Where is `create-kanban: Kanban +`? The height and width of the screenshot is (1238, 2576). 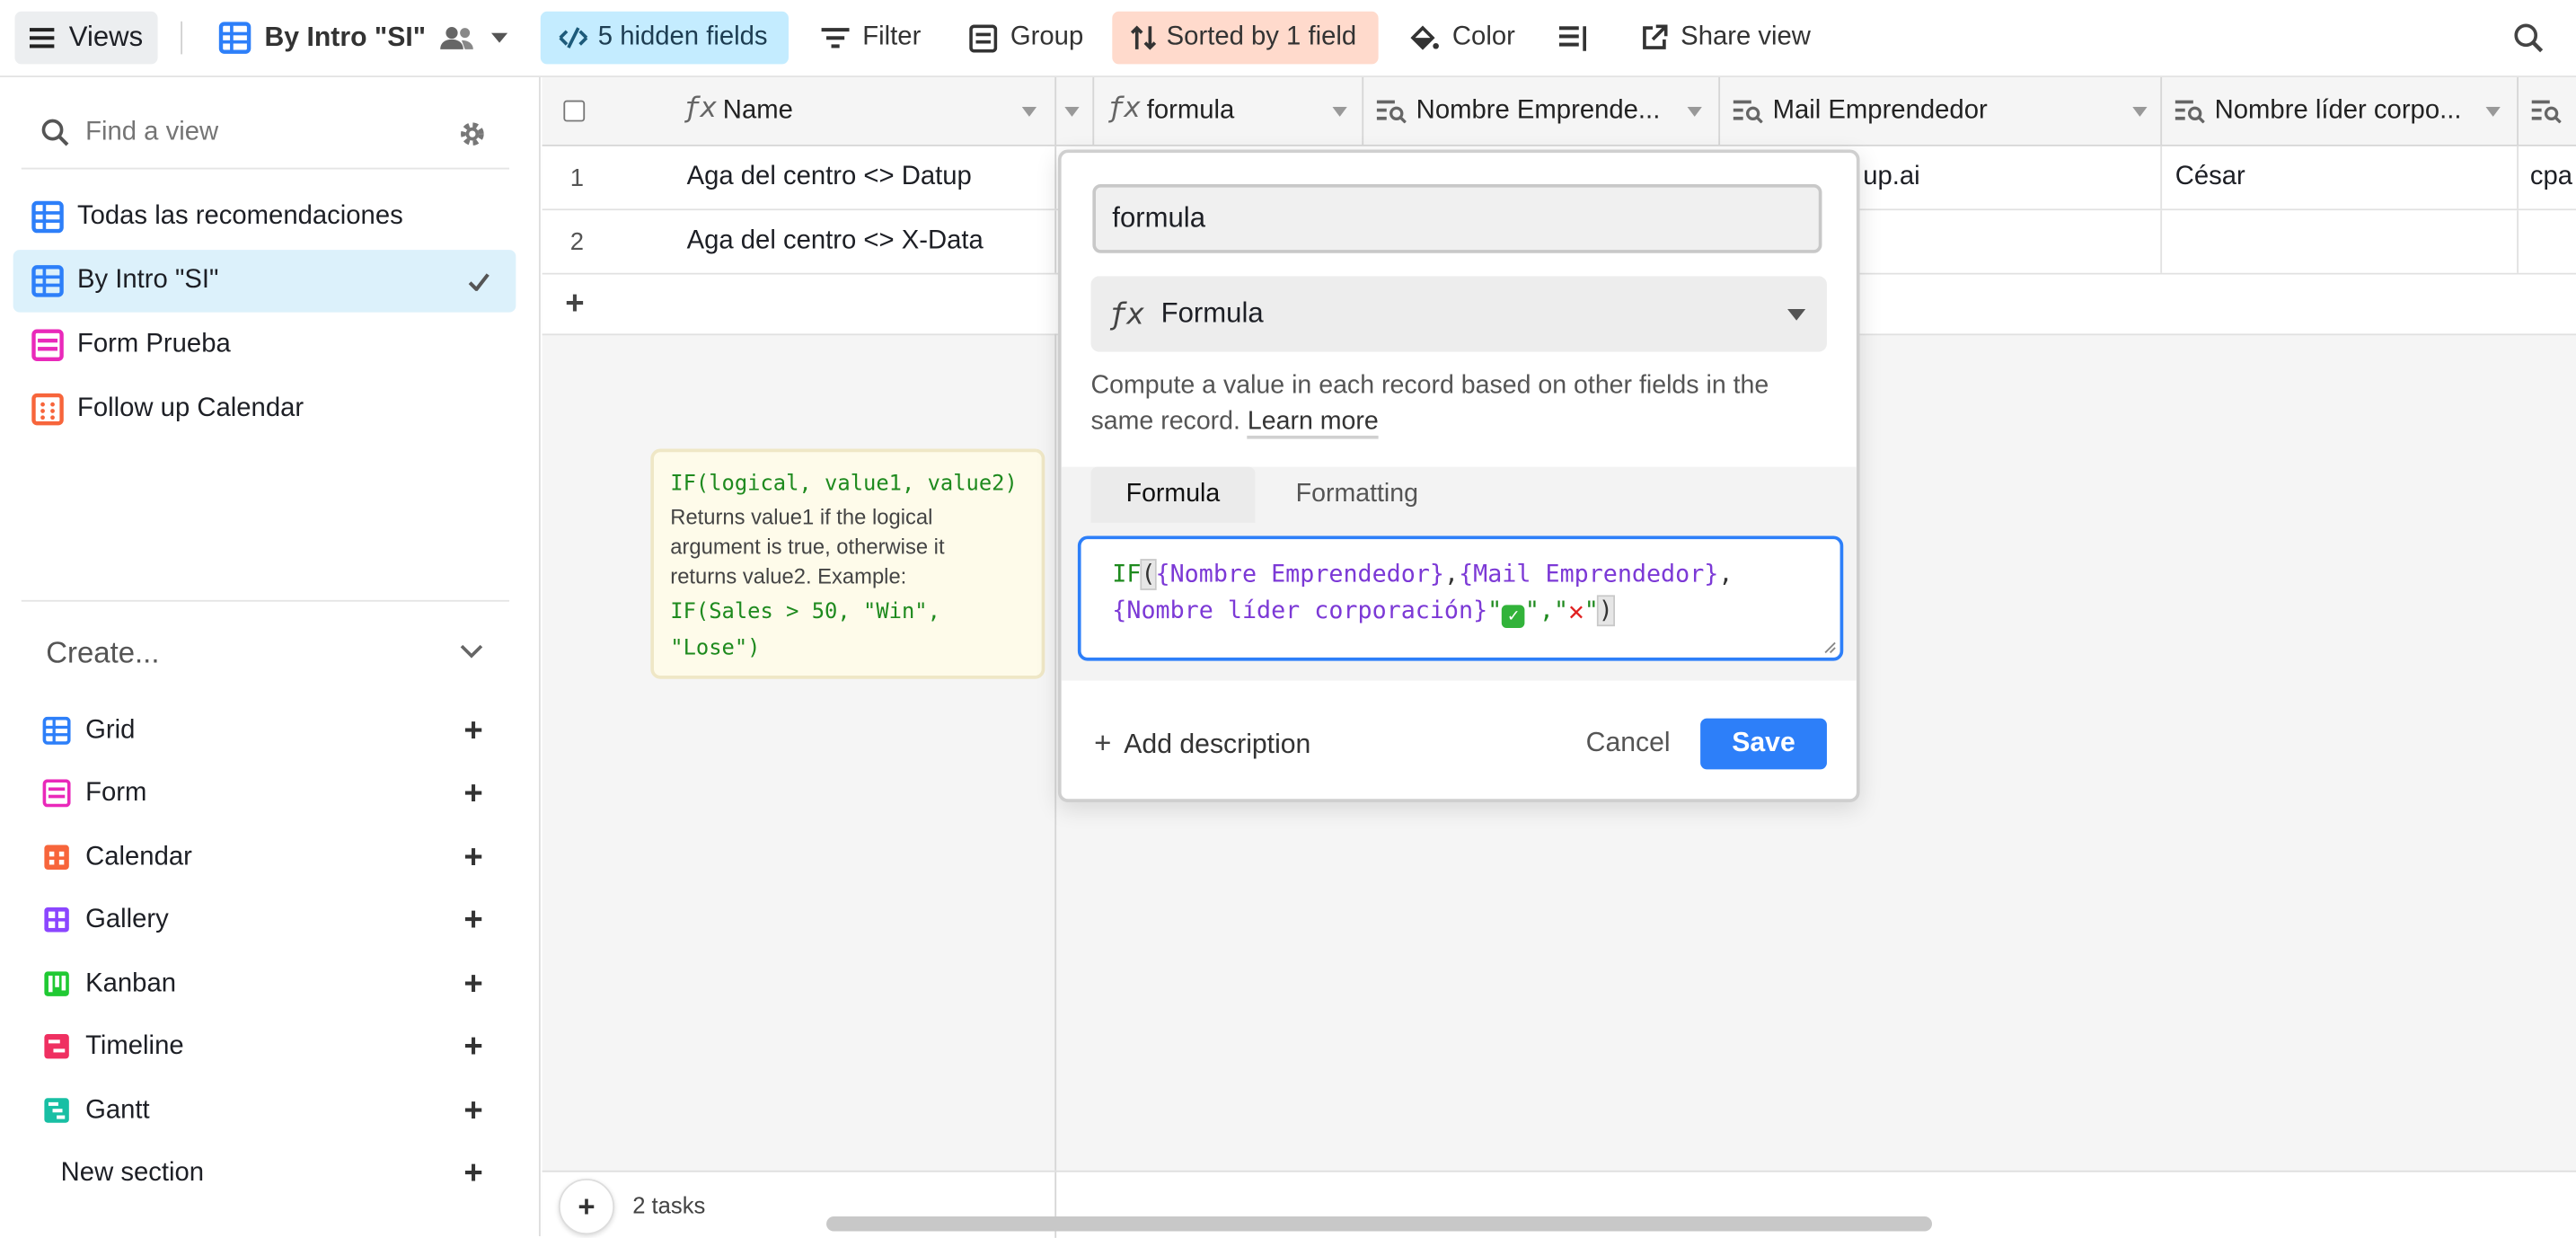
create-kanban: Kanban + is located at coordinates (266, 984).